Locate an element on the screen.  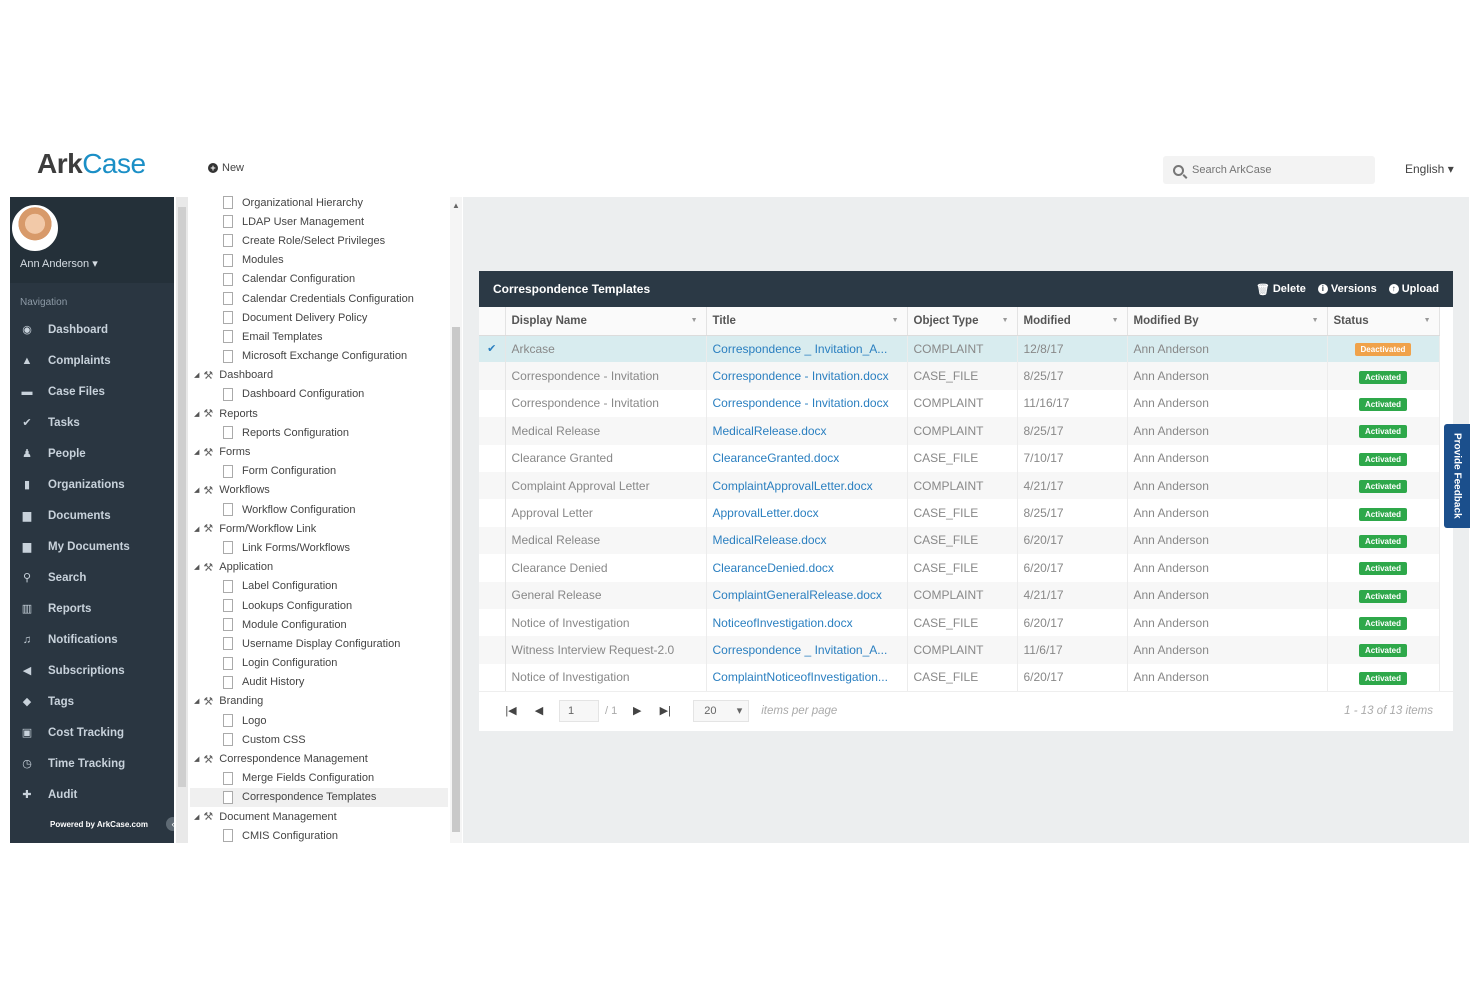
tree-item: Logo is located at coordinates (319, 720).